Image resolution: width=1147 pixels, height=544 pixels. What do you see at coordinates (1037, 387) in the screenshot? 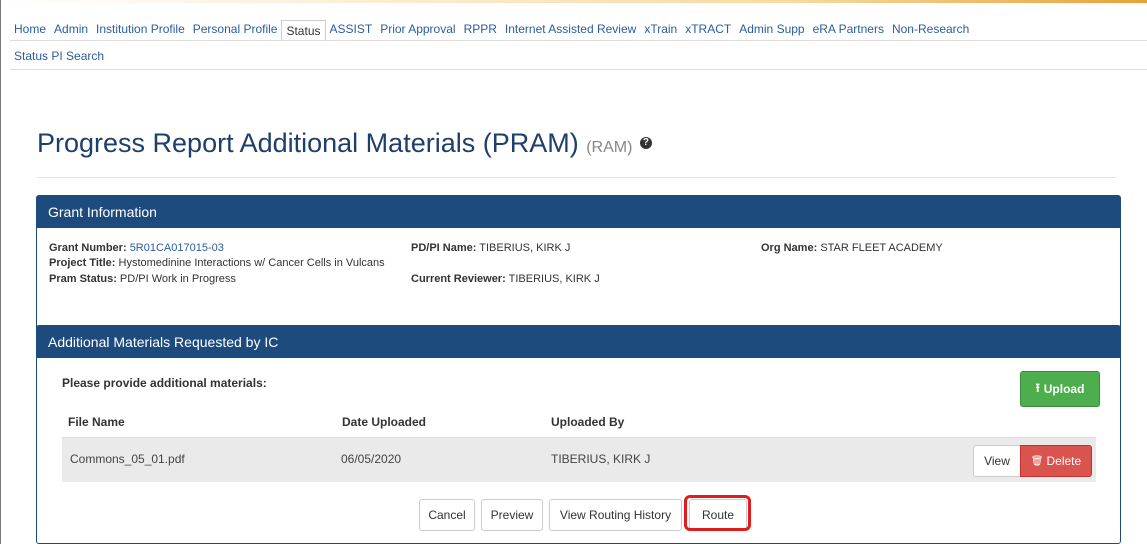
I see `upload-icon: ⭱` at bounding box center [1037, 387].